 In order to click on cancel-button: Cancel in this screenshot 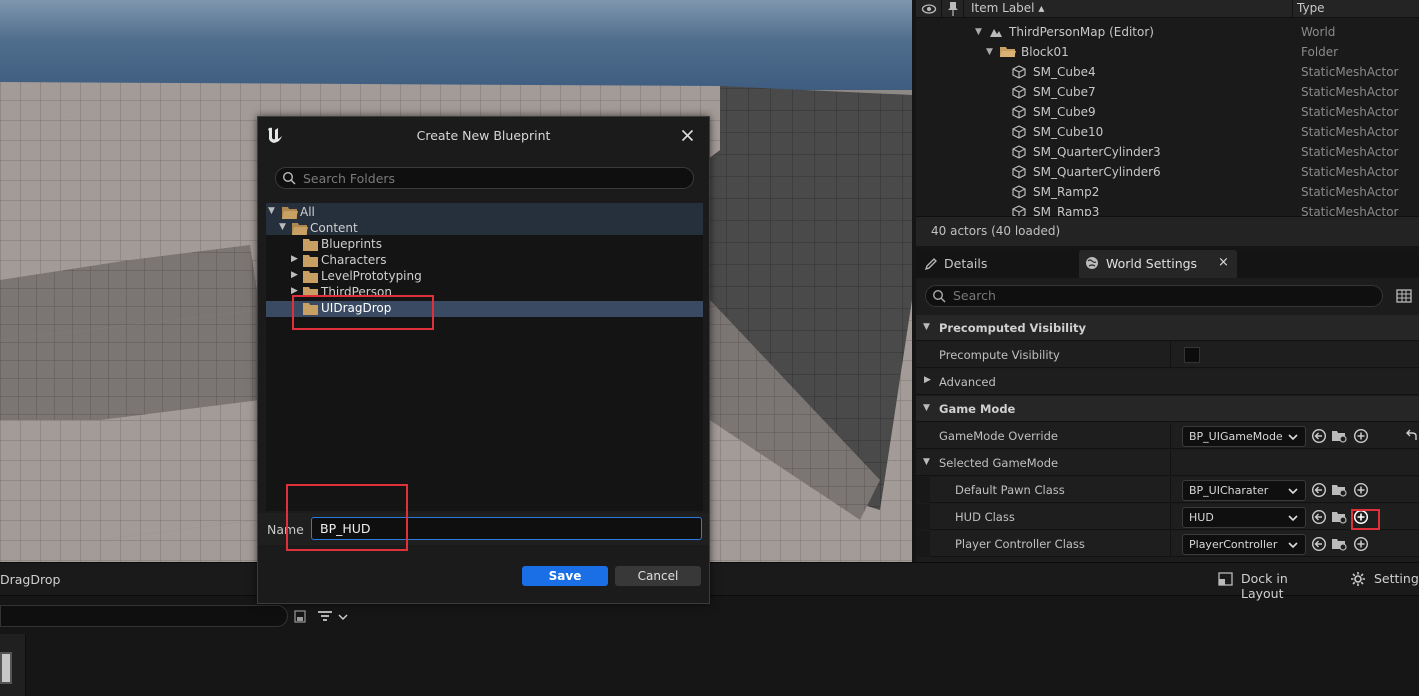, I will do `click(658, 576)`.